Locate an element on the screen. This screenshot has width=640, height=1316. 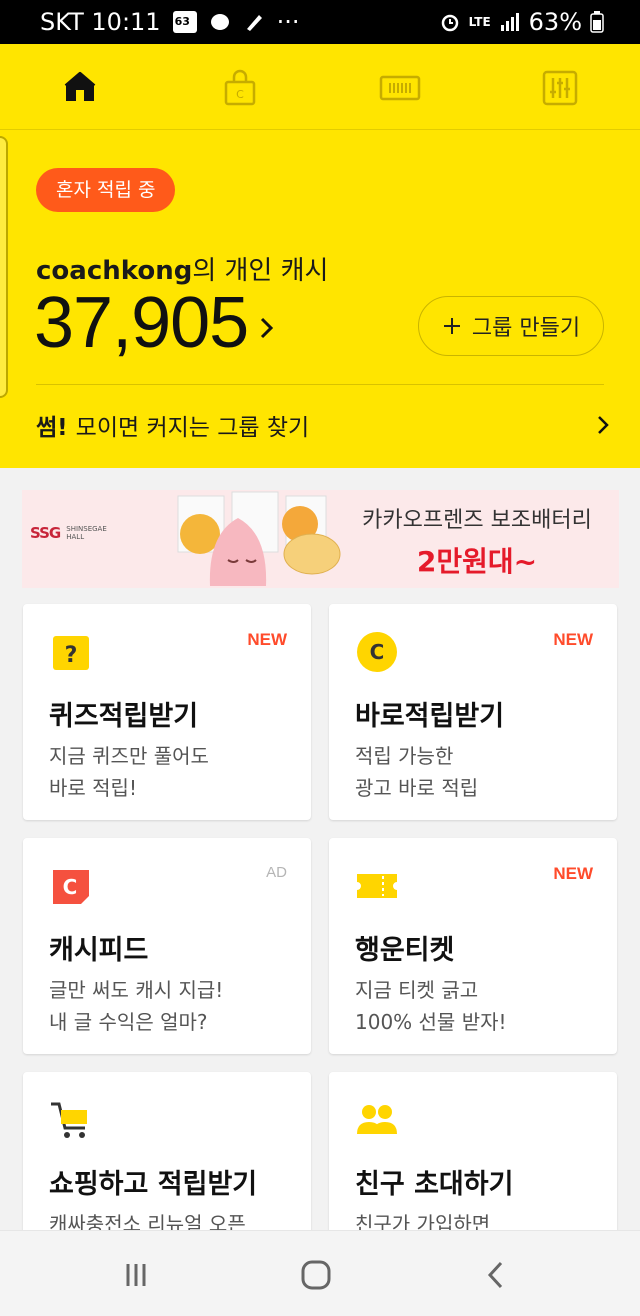
cashfeed-icon: C is located at coordinates (71, 887).